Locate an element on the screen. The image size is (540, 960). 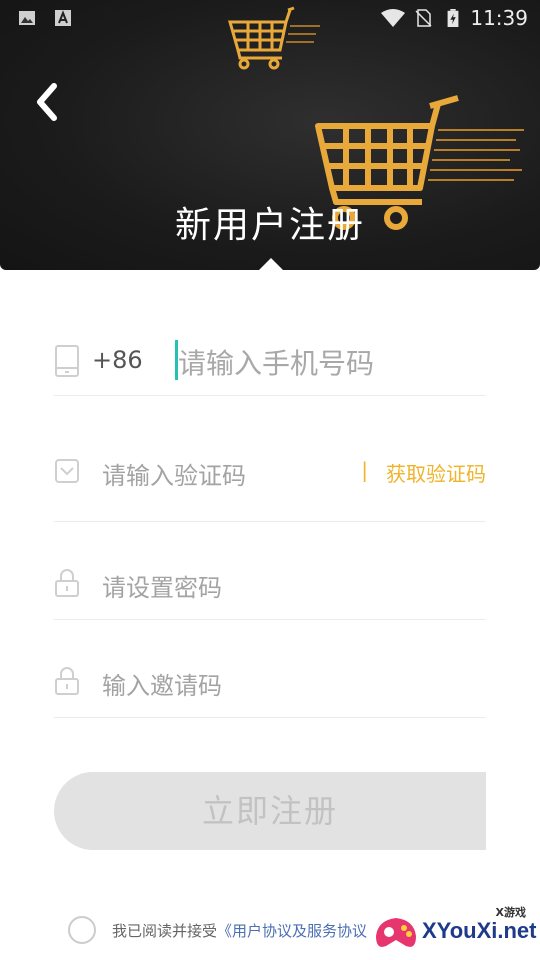
phone-field-row: +86 请输入手机号码 is located at coordinates (270, 363).